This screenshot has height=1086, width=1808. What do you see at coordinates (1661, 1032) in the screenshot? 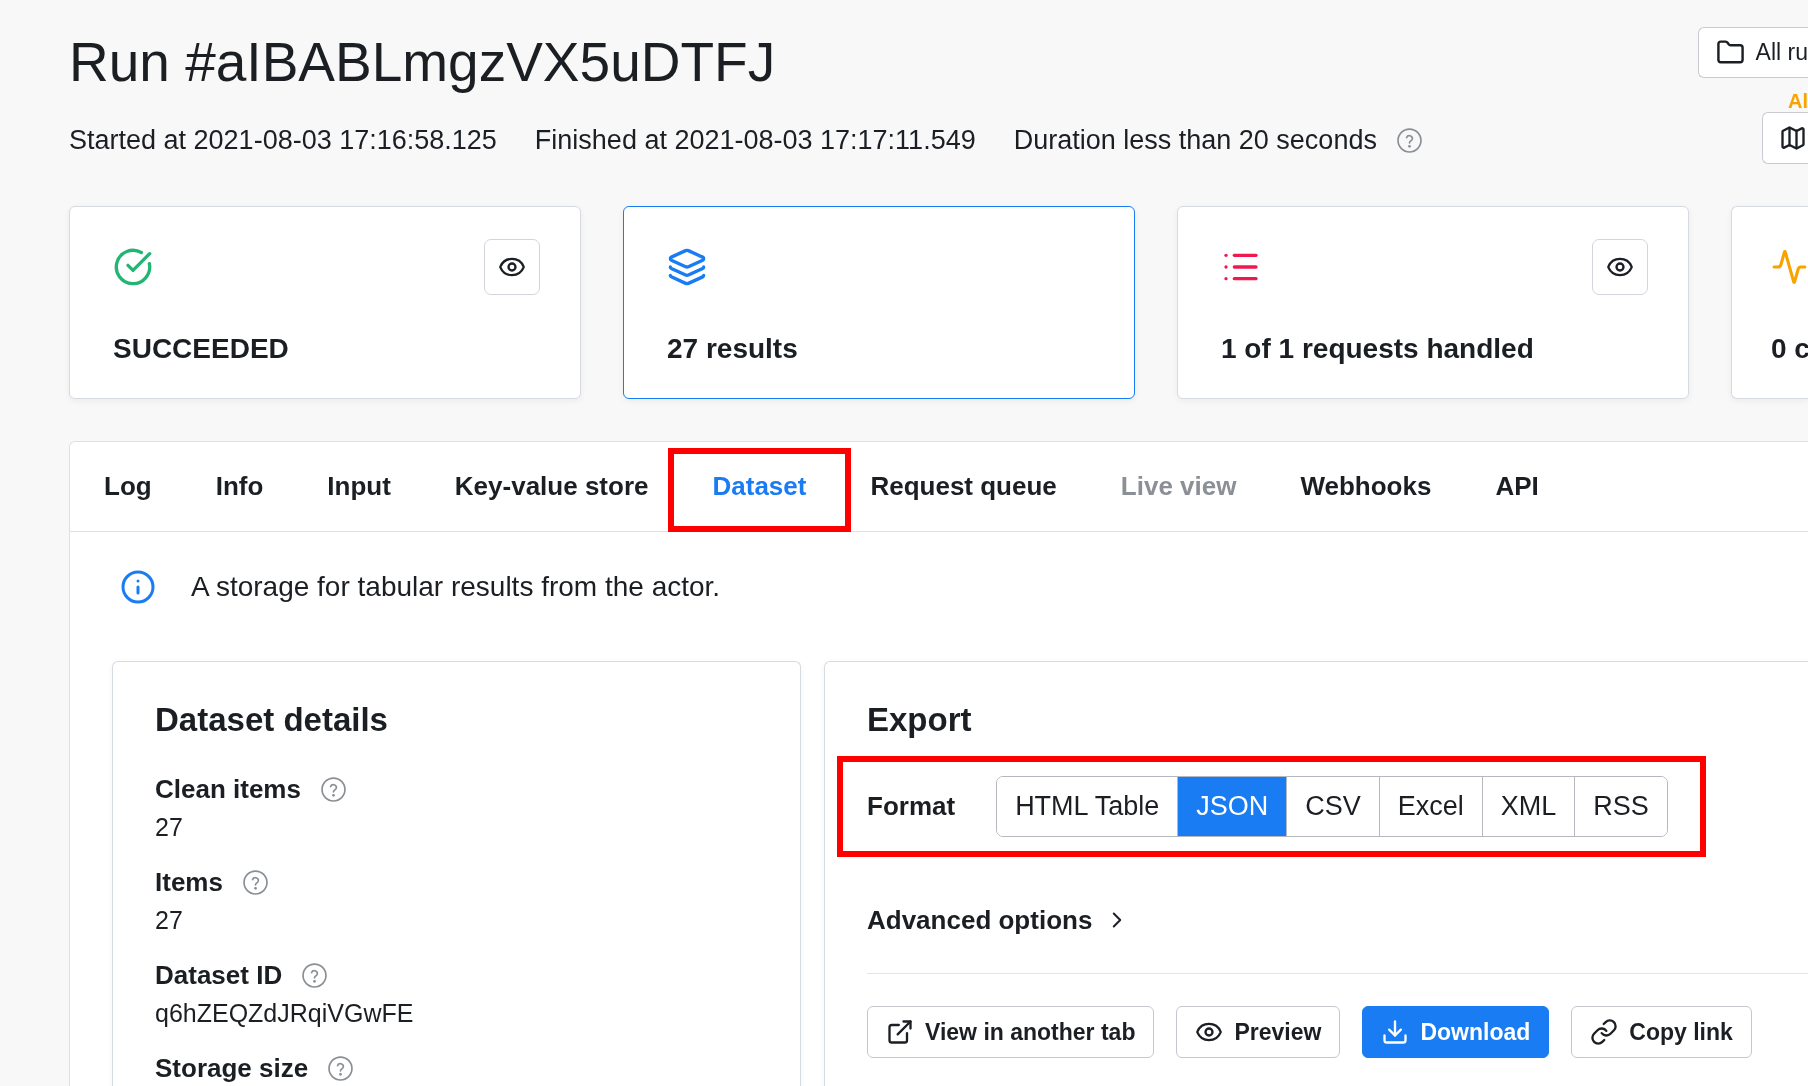
I see `action-button: Copy link` at bounding box center [1661, 1032].